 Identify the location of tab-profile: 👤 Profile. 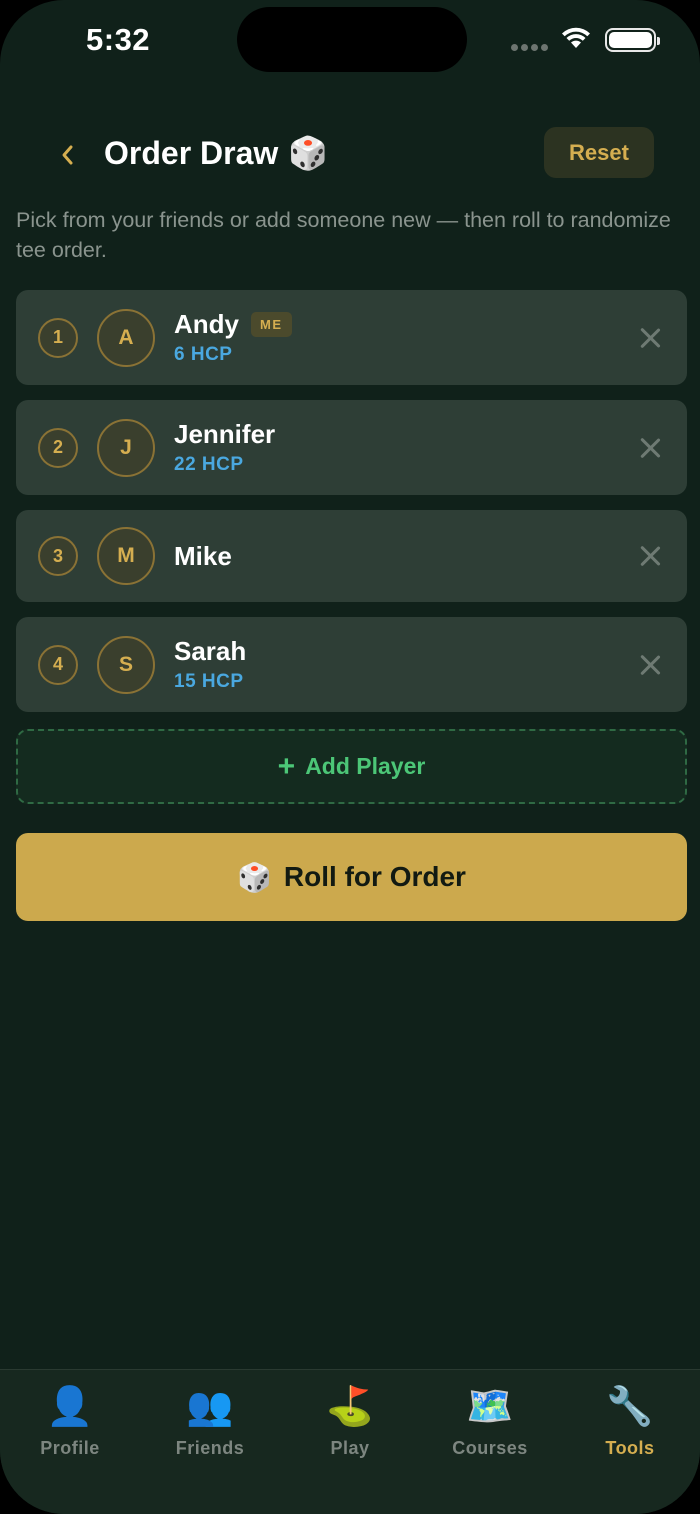
(70, 1442).